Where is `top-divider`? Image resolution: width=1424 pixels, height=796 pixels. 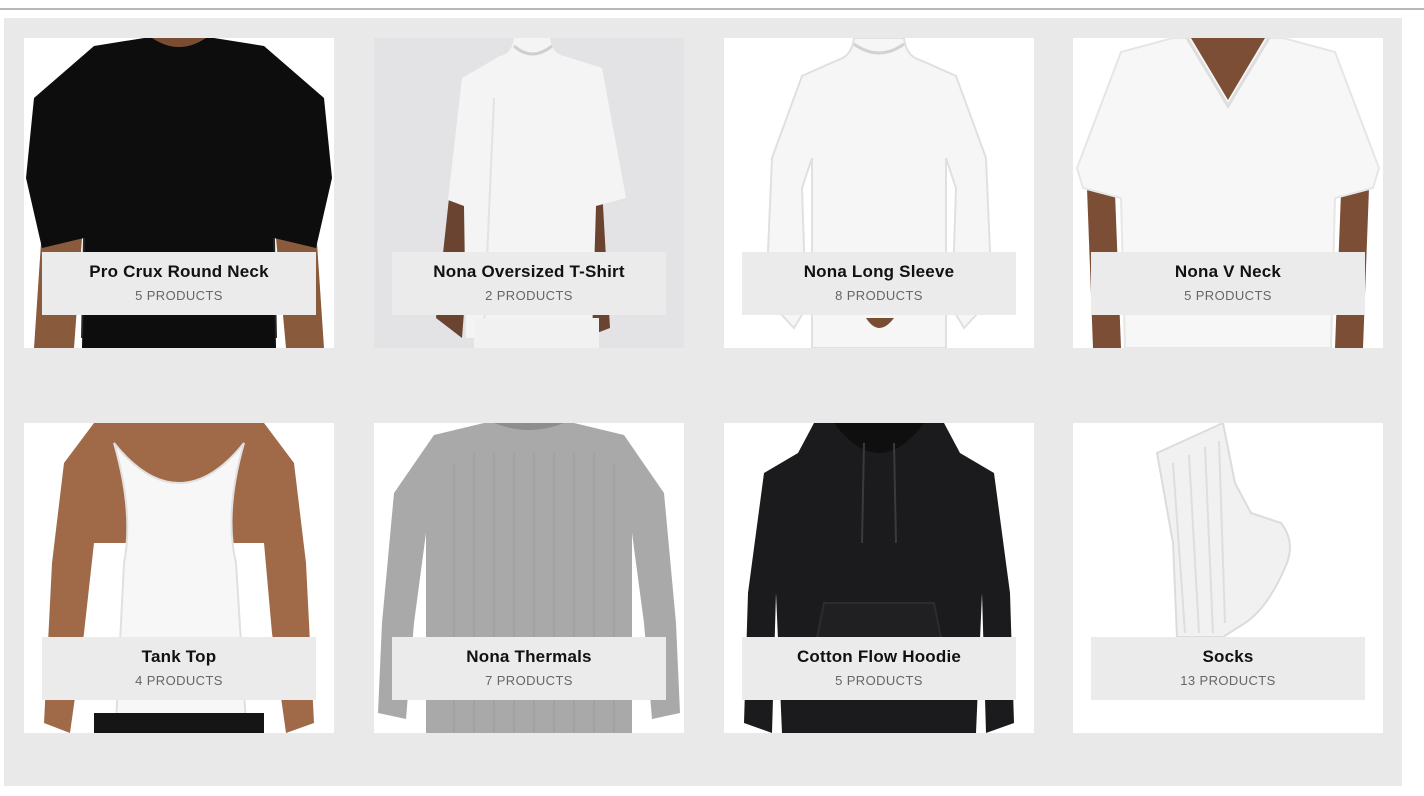 top-divider is located at coordinates (712, 9).